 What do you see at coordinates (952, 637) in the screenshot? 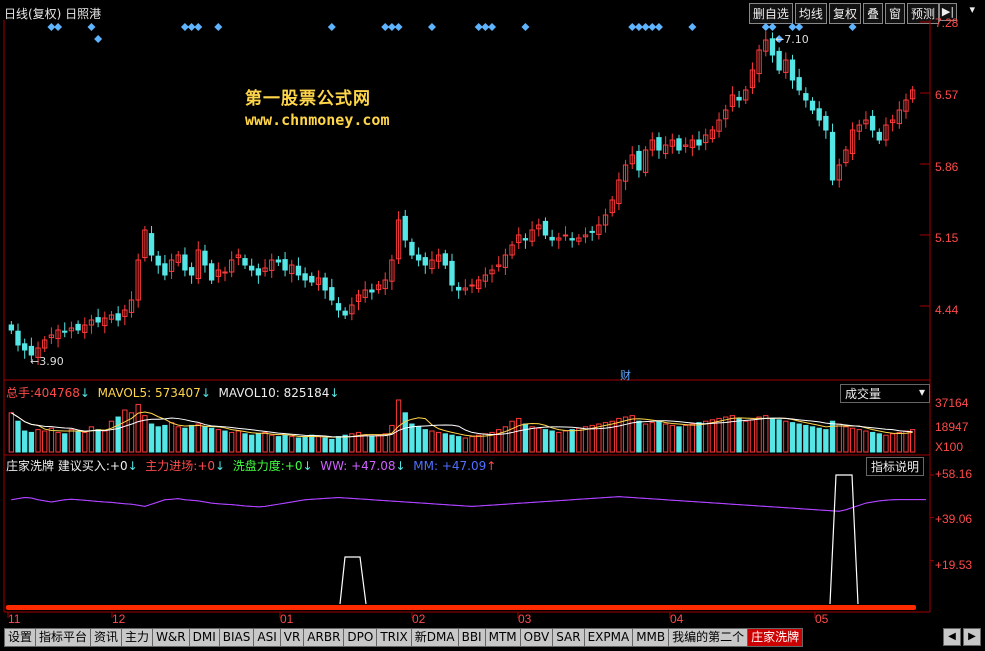
I see `scroll-left-icon: ◀` at bounding box center [952, 637].